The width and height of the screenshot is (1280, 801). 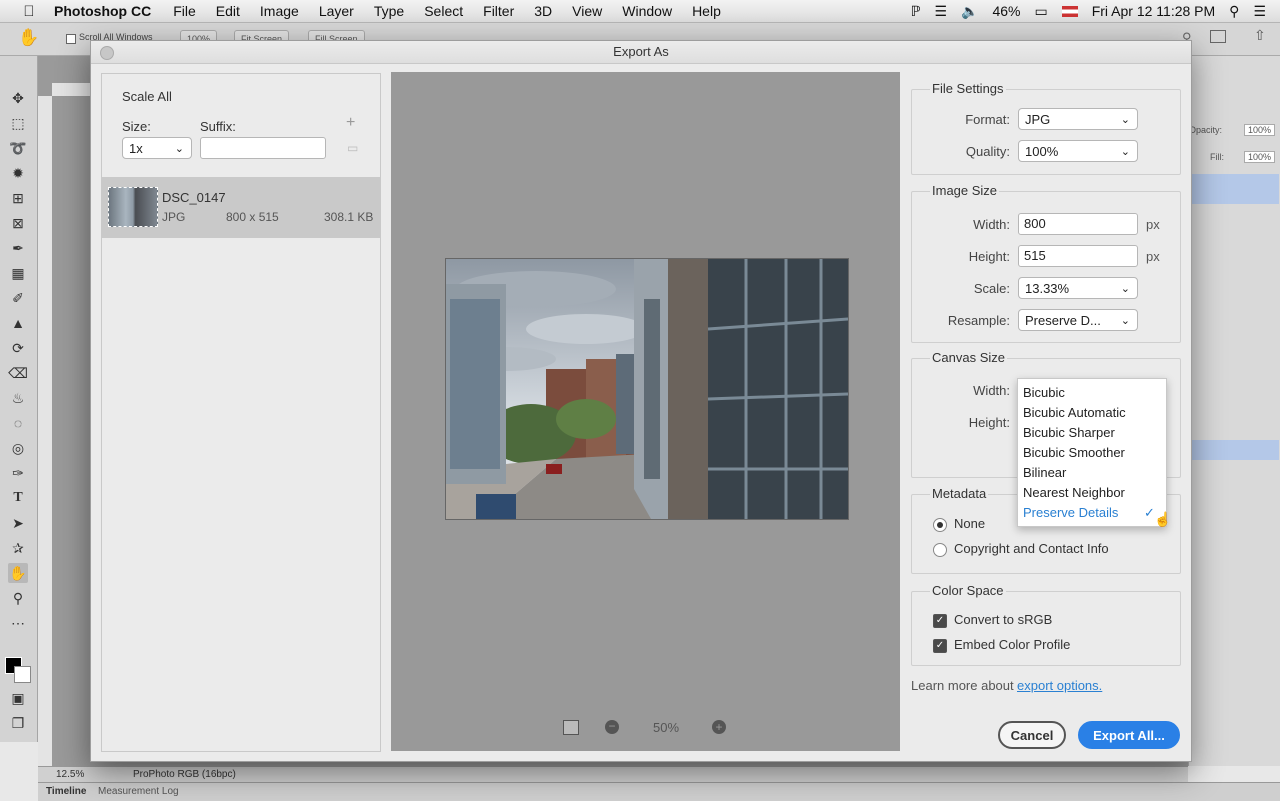 I want to click on menu-image: Image, so click(x=279, y=11).